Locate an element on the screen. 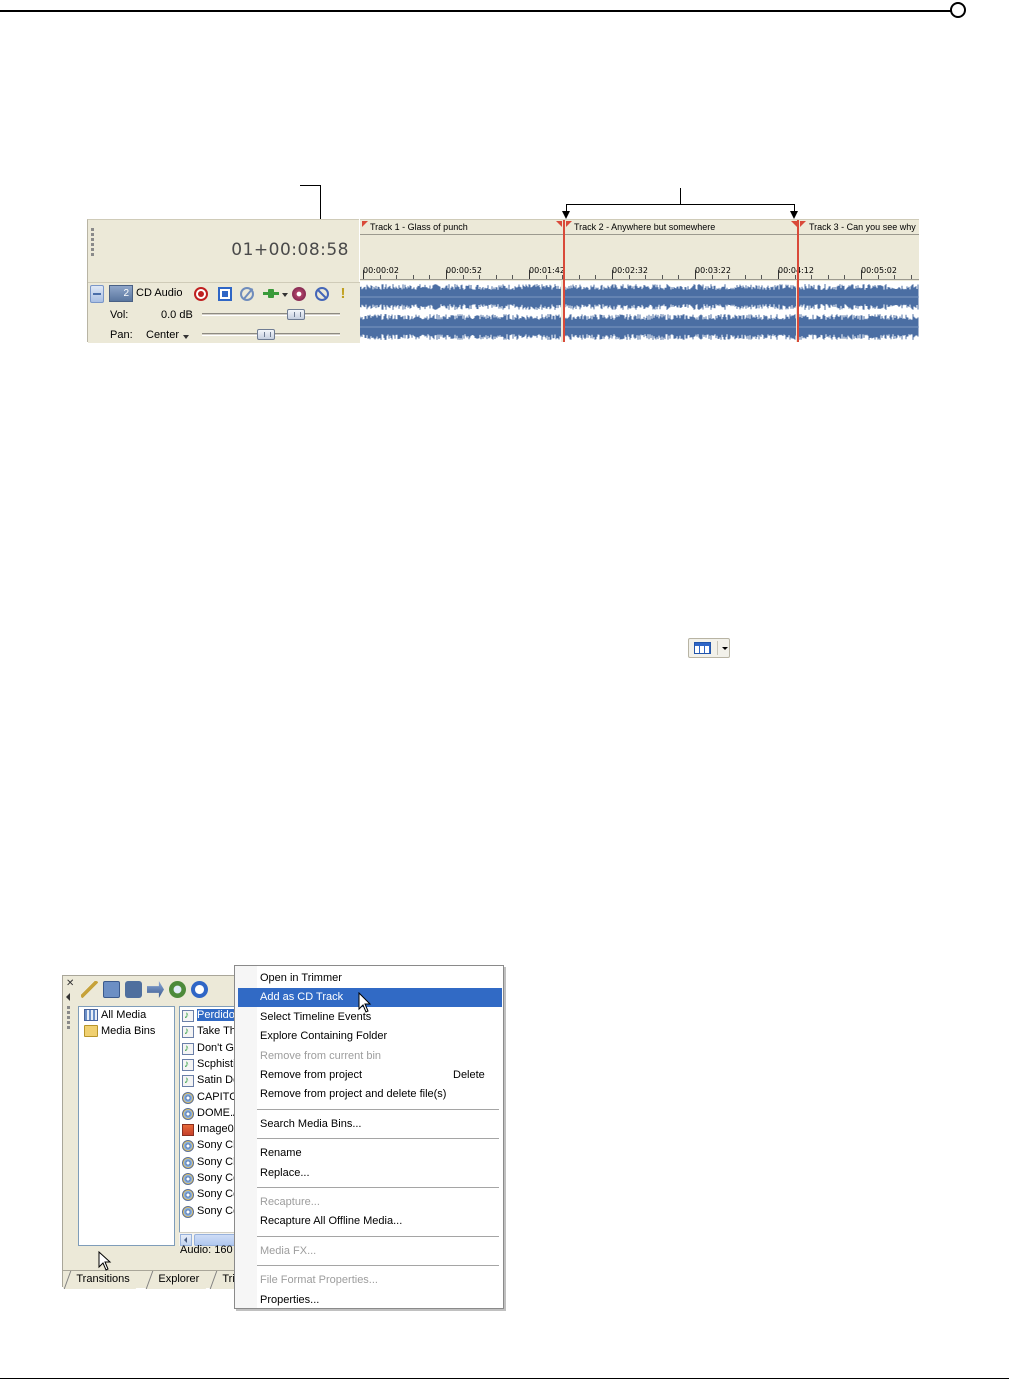 The width and height of the screenshot is (1009, 1380). import-media-icon is located at coordinates (111, 989).